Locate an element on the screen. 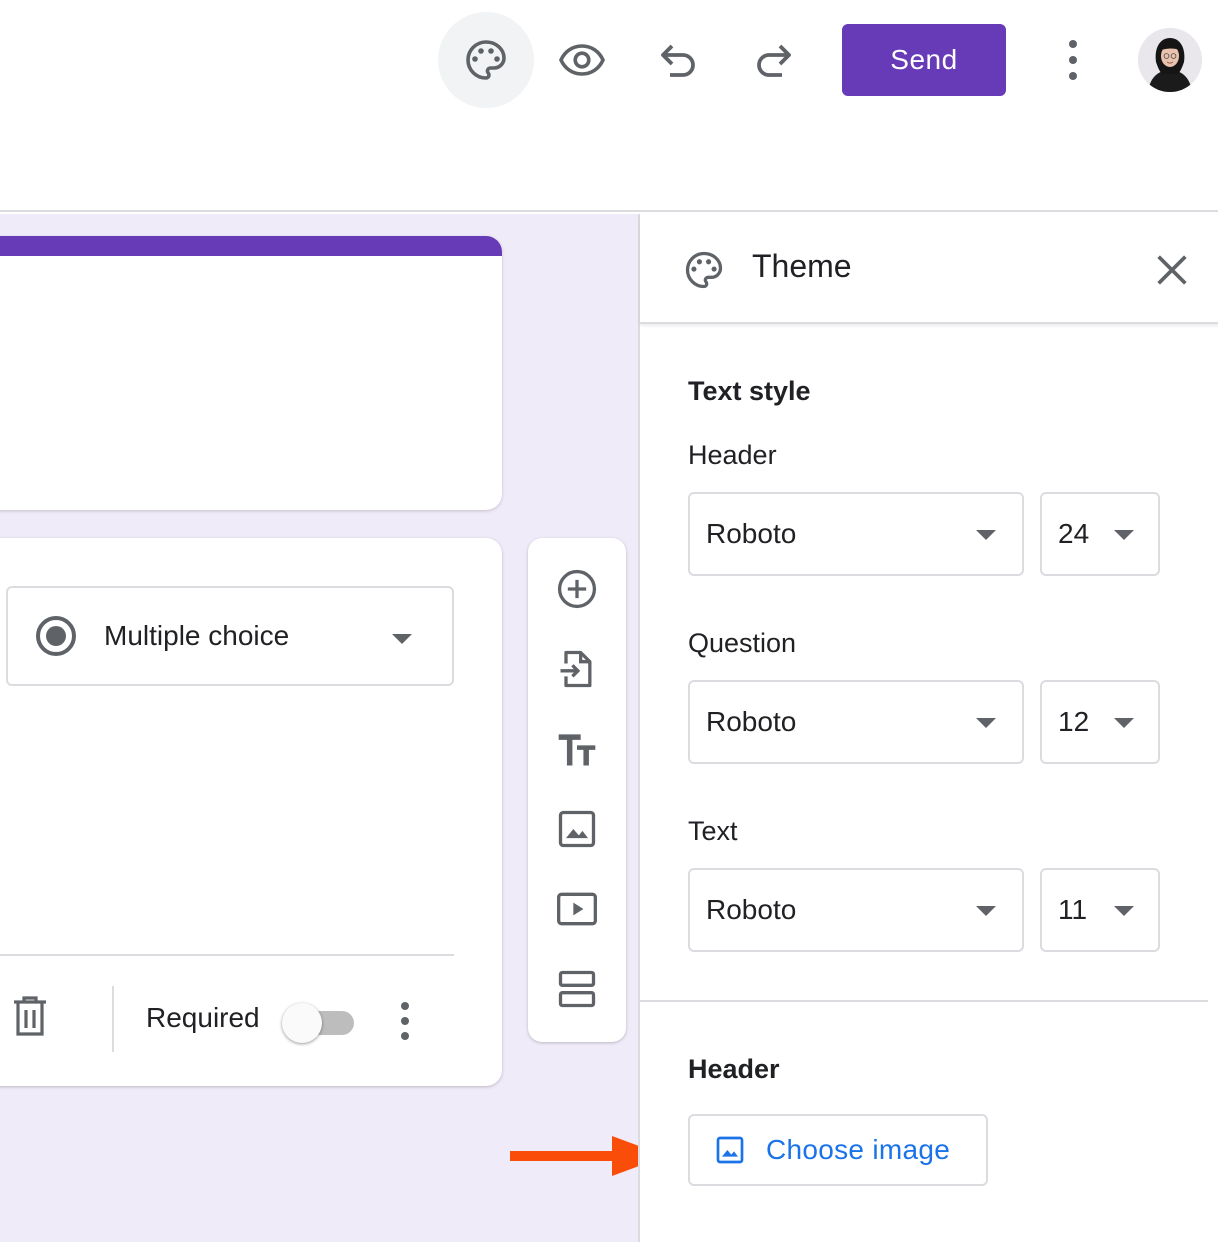  import-questions-icon is located at coordinates (576, 669).